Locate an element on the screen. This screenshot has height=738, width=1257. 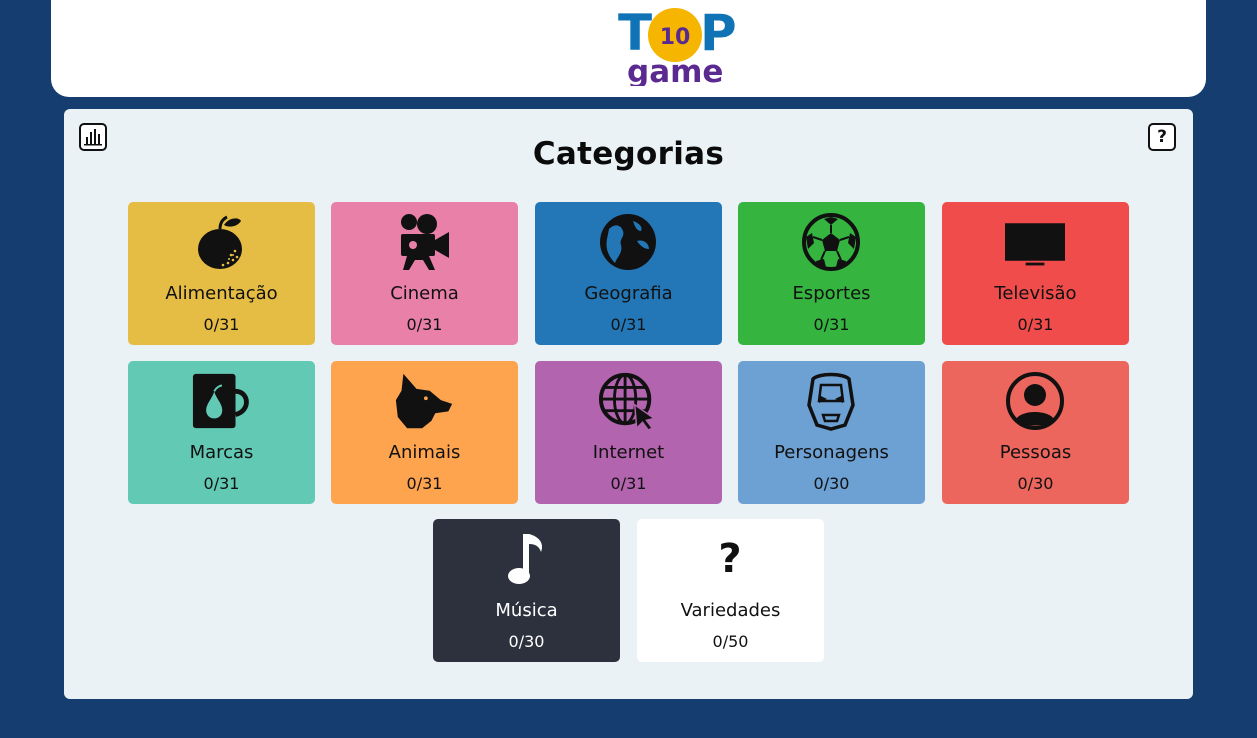
category-progress: 0/50 is located at coordinates (730, 641).